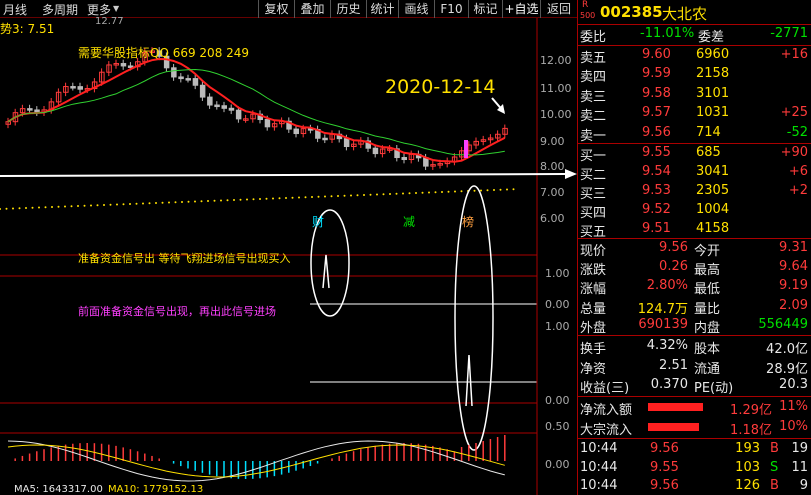  I want to click on level-price: 9.57, so click(656, 113).